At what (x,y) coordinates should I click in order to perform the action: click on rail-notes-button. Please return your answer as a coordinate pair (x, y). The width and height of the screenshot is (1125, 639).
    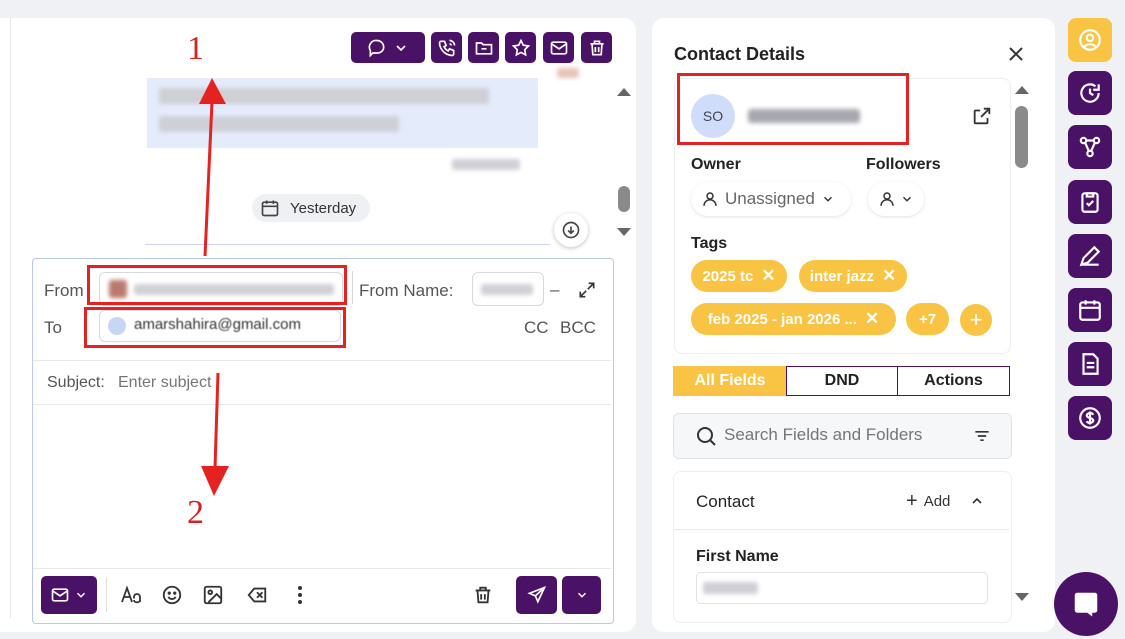
    Looking at the image, I should click on (1090, 256).